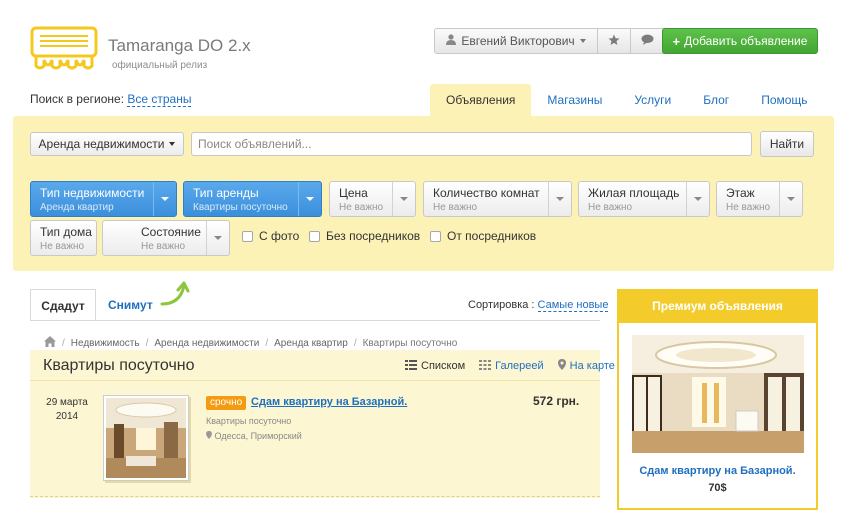 The width and height of the screenshot is (847, 510). I want to click on premium-heading: Премиум объявления, so click(717, 306).